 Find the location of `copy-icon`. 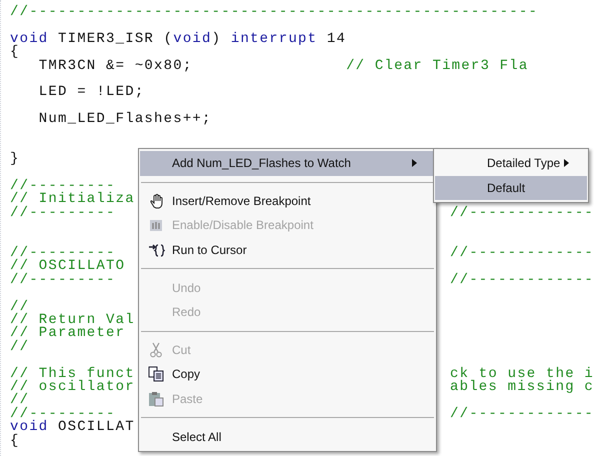

copy-icon is located at coordinates (156, 374).